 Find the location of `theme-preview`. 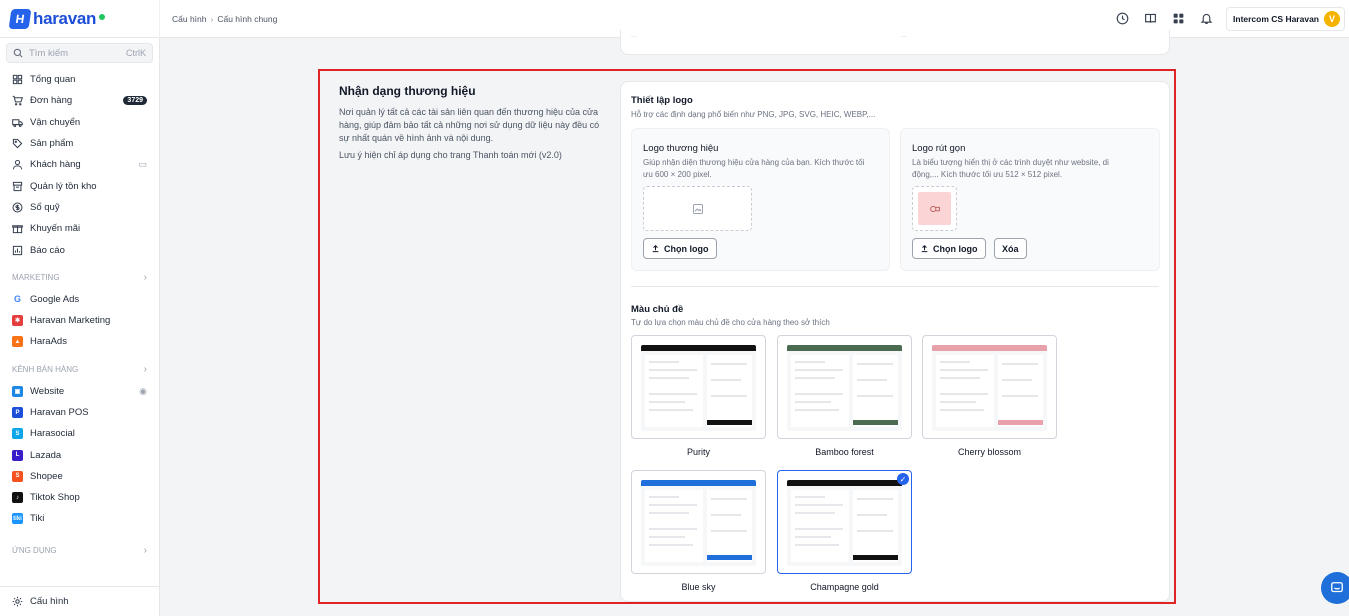

theme-preview is located at coordinates (698, 388).